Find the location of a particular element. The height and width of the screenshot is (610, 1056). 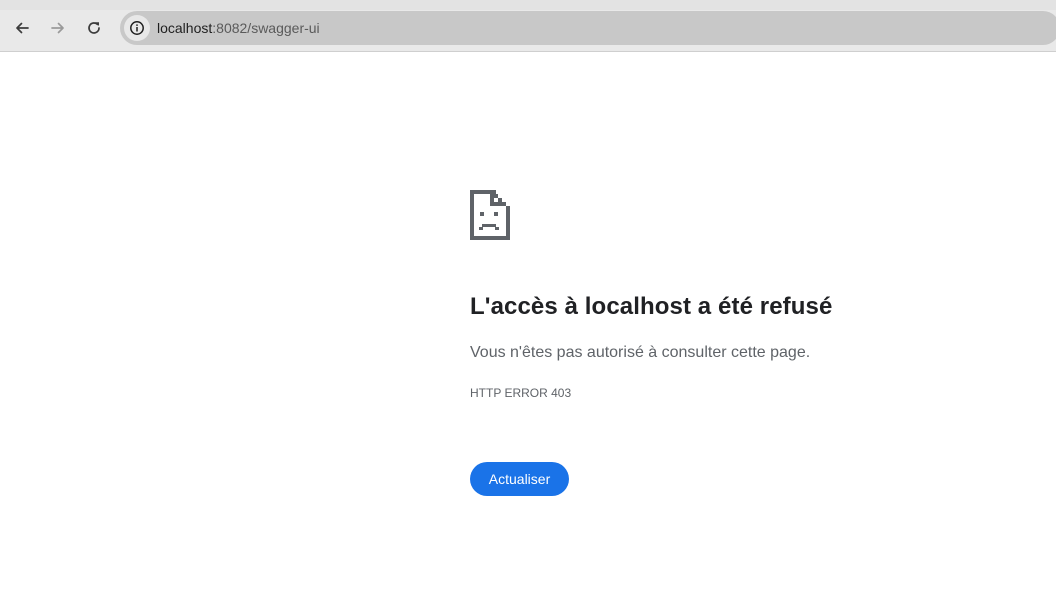

browser-toolbar: localhost:8082/swagger-ui is located at coordinates (528, 26).